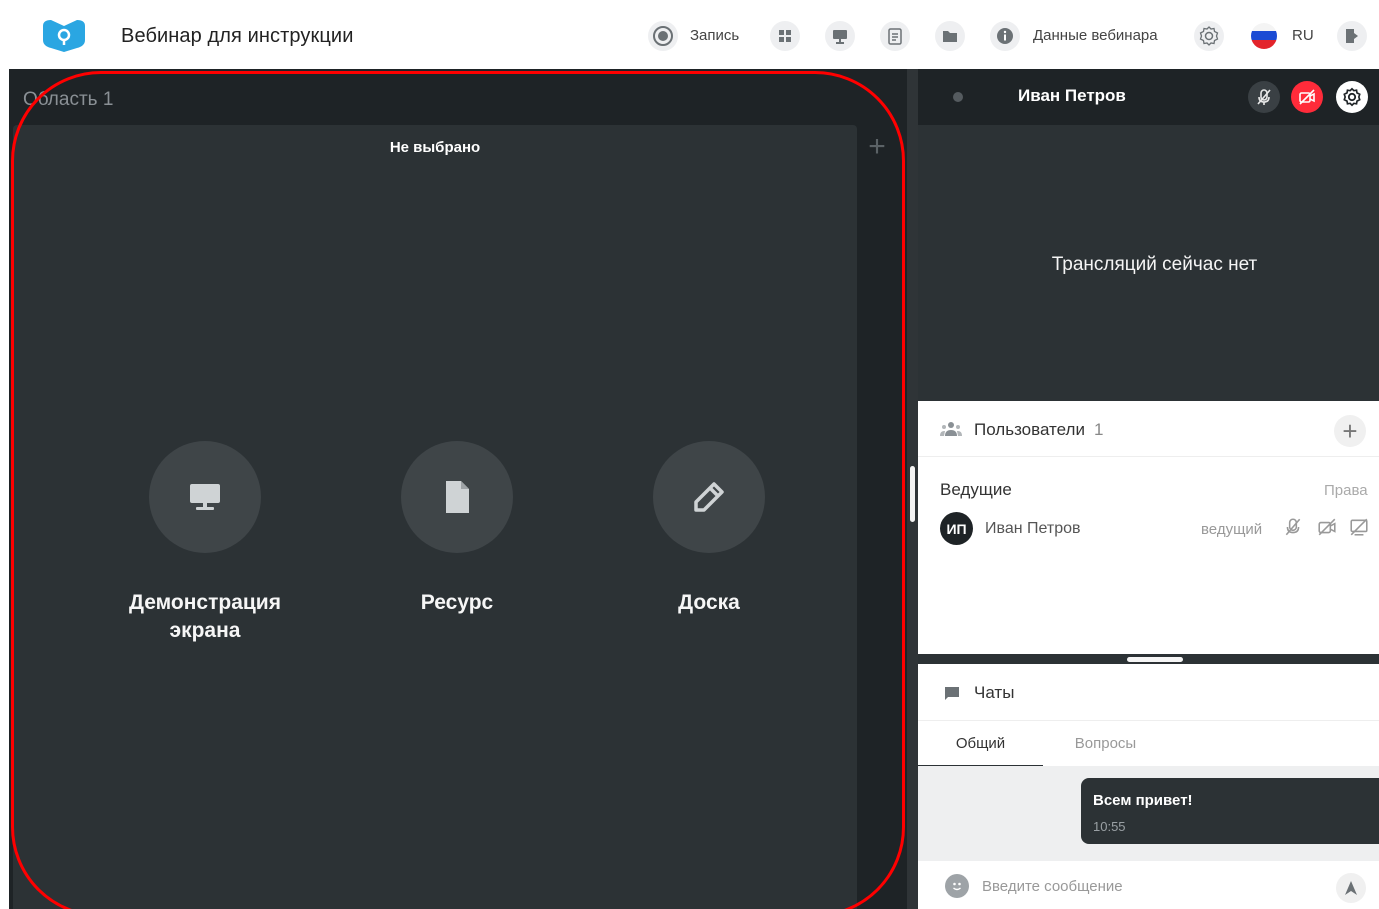 The image size is (1379, 909). Describe the element at coordinates (1109, 826) in the screenshot. I see `message-time: 10:55` at that location.